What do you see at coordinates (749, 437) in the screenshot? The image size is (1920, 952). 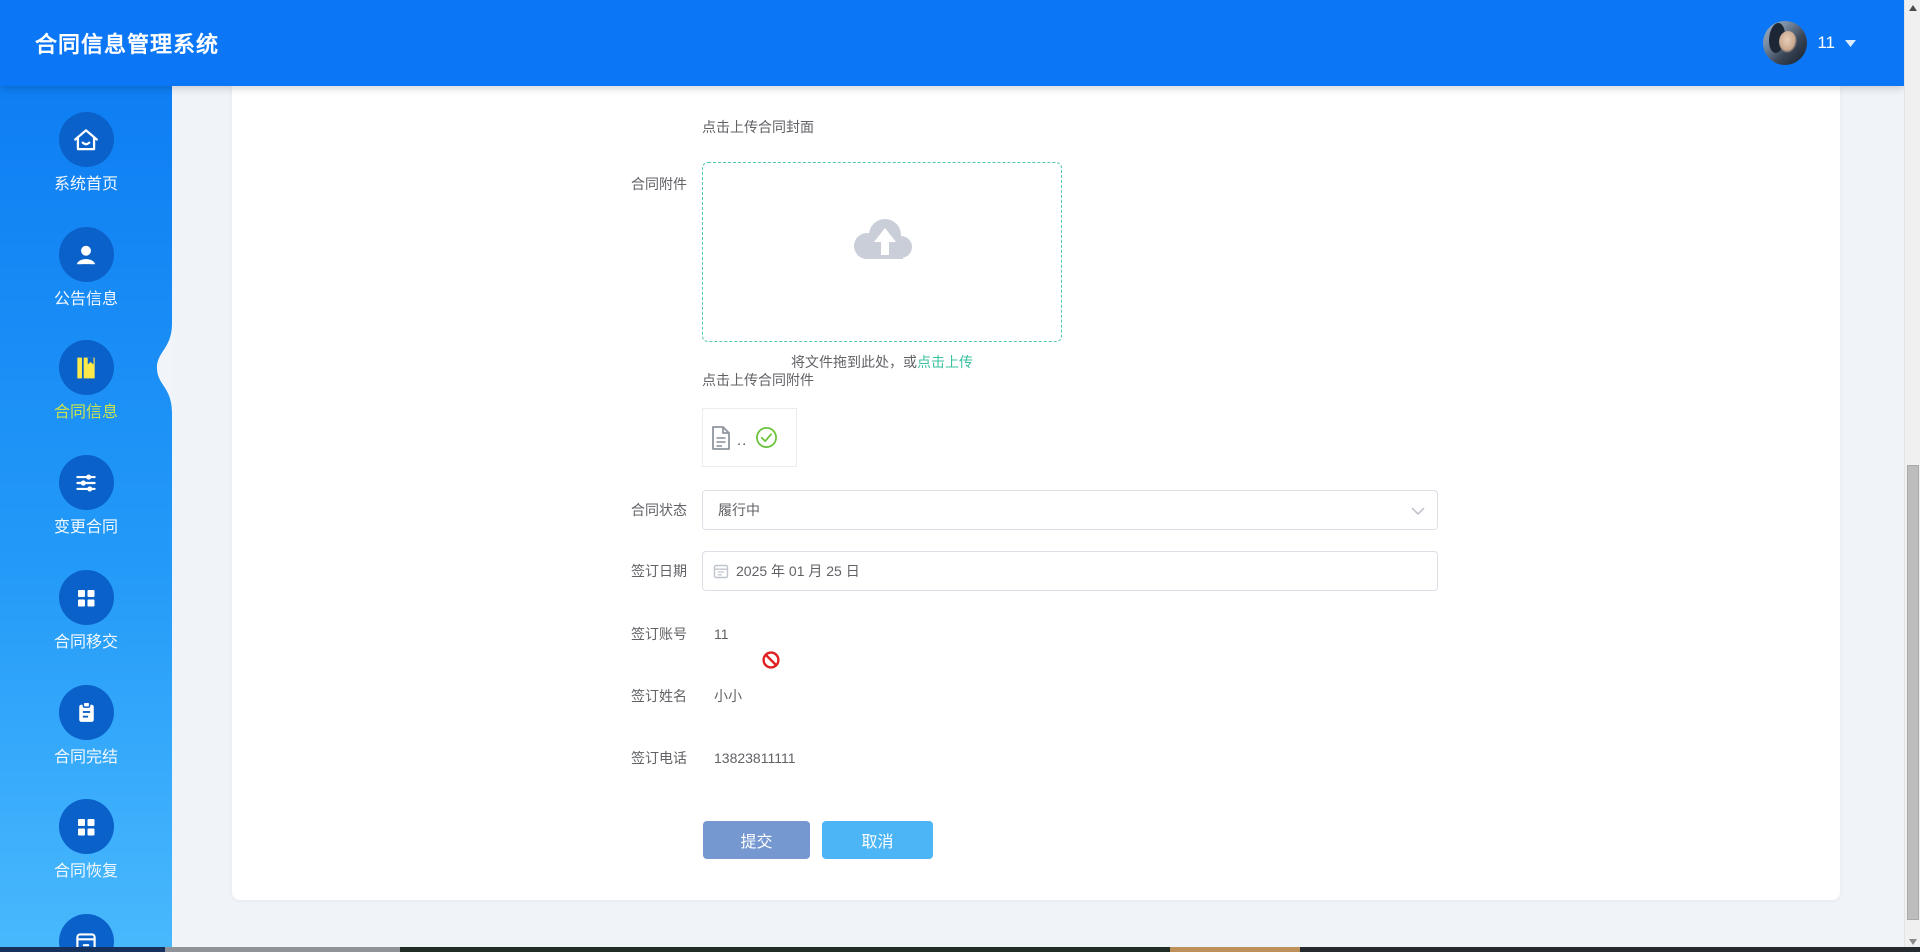 I see `uploaded-file-item: ..` at bounding box center [749, 437].